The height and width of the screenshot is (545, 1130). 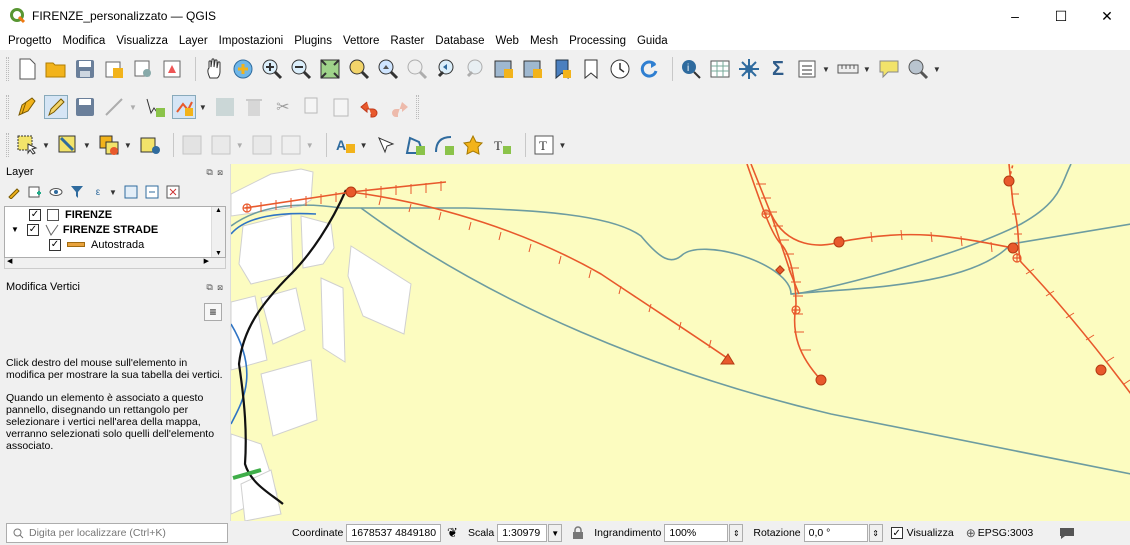 I want to click on magnifier-spinbox: 100%, so click(x=696, y=533).